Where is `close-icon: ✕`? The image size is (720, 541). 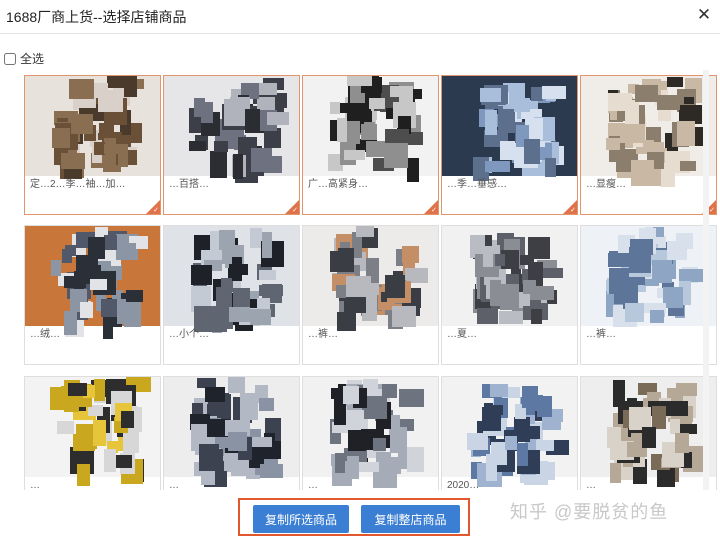
close-icon: ✕ is located at coordinates (704, 15).